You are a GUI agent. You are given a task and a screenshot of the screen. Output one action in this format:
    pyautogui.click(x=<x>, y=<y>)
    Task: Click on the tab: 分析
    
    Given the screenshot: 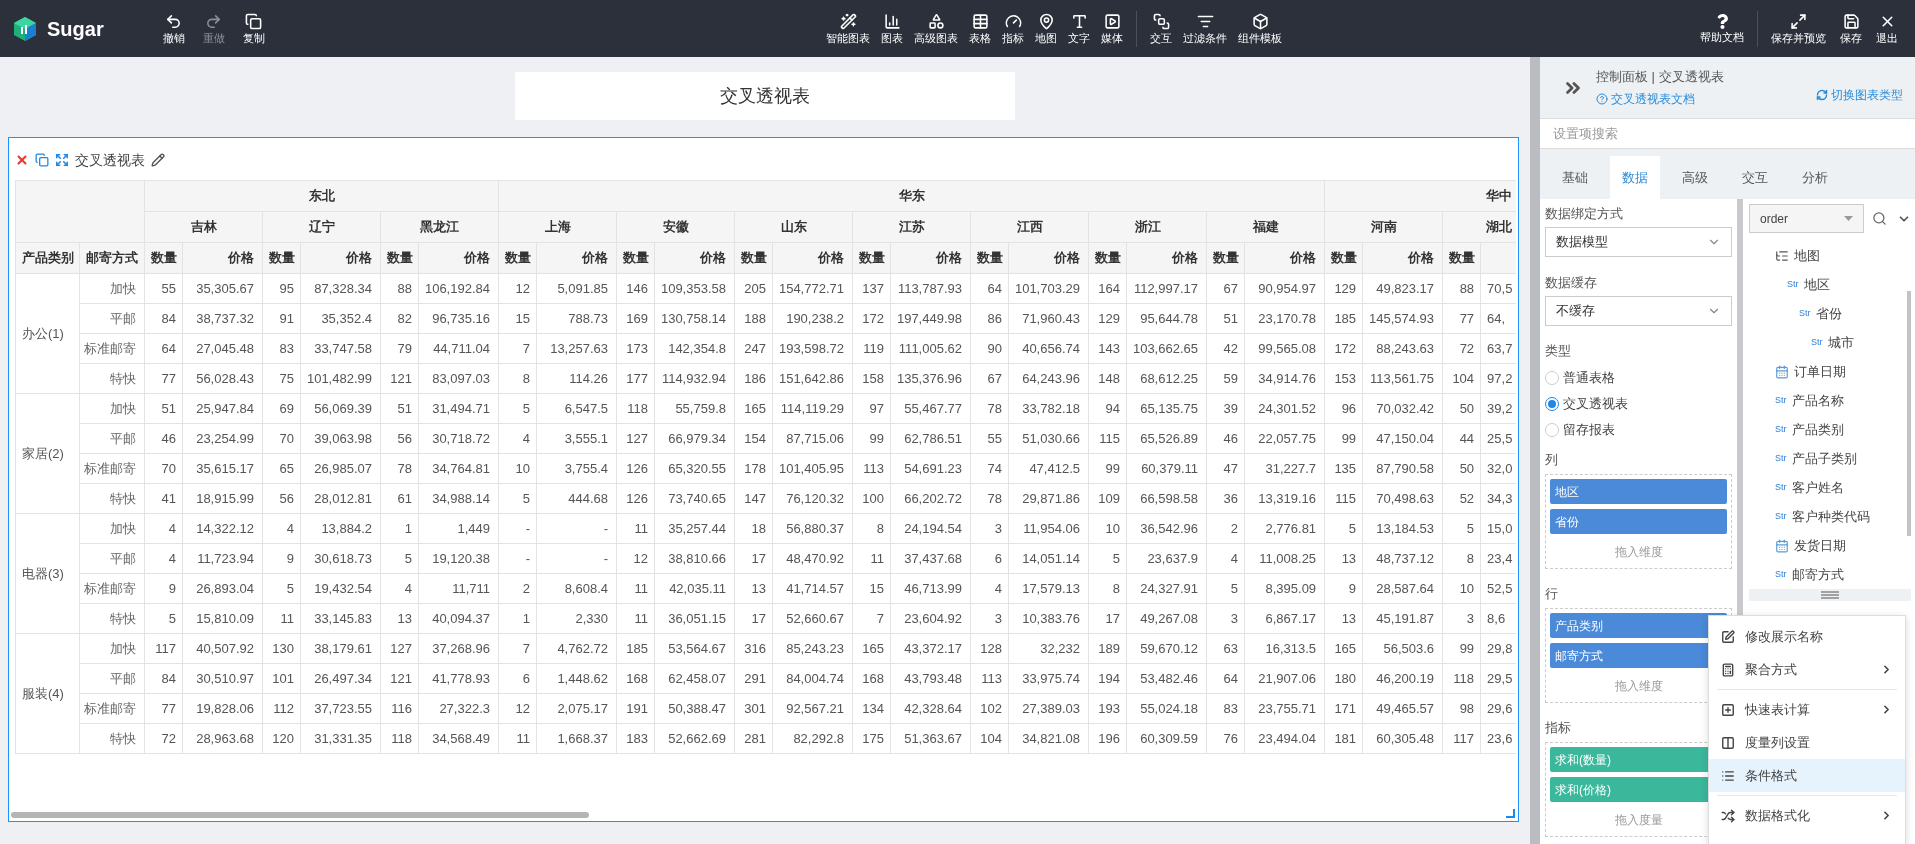 What is the action you would take?
    pyautogui.click(x=1815, y=177)
    